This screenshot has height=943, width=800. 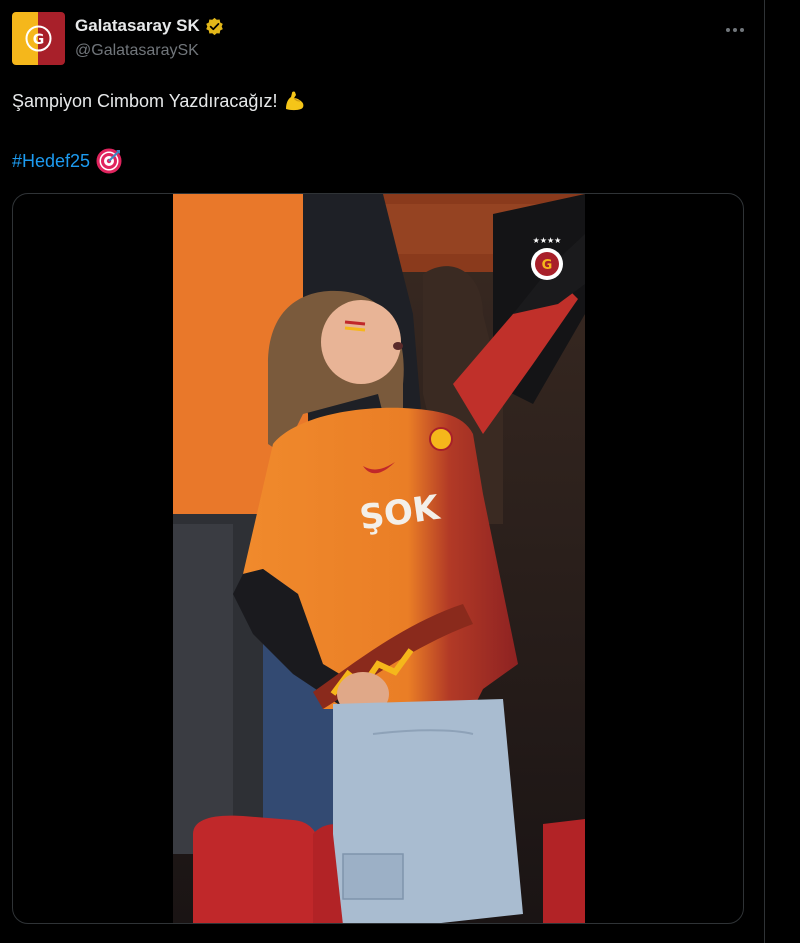 I want to click on handle: @GalatasaraySK, so click(x=137, y=51).